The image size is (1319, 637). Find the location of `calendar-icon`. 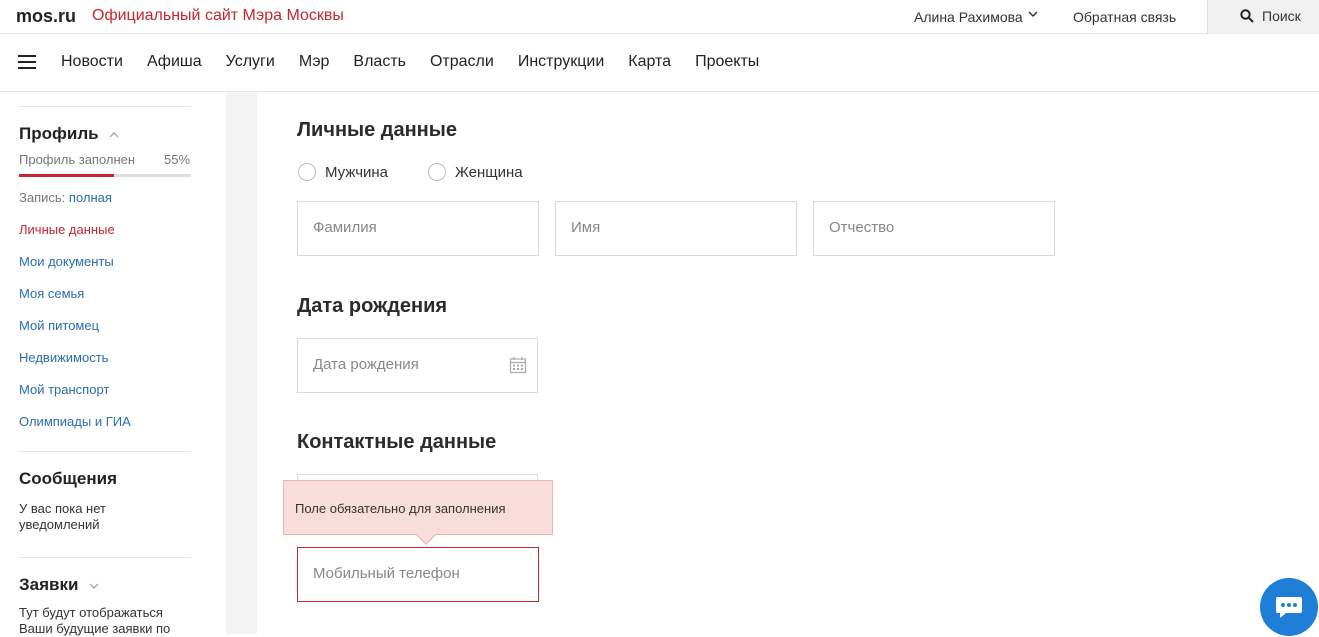

calendar-icon is located at coordinates (518, 365).